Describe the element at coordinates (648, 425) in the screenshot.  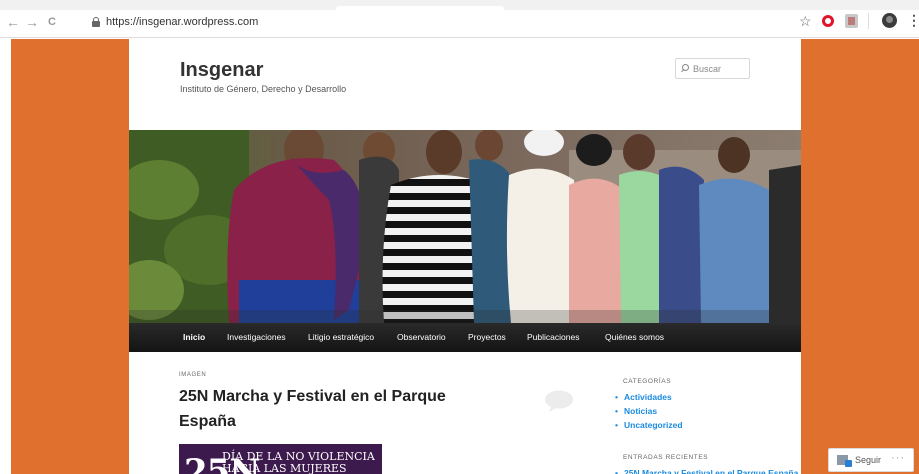
I see `category-item-uncategorized: Uncategorized` at that location.